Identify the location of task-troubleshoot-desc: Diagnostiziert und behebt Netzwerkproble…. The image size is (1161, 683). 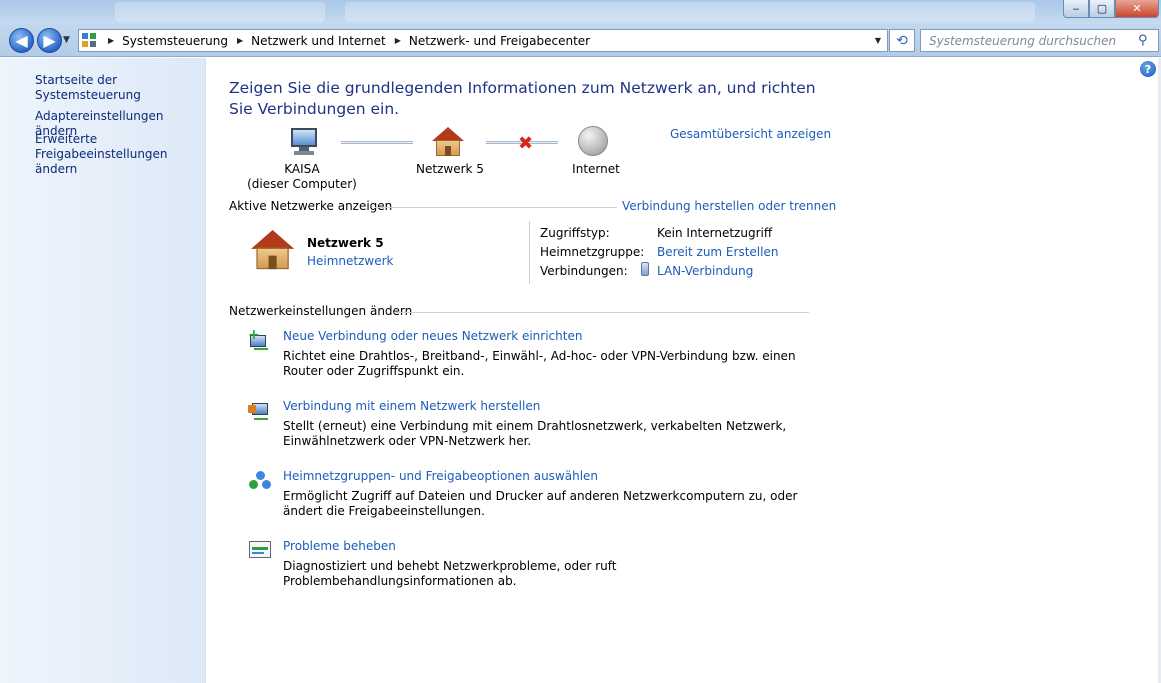
(450, 573).